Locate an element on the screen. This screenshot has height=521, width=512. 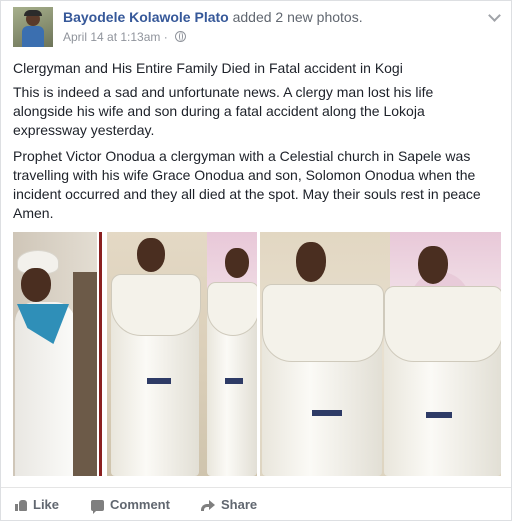
comment-button: Comment is located at coordinates (130, 505).